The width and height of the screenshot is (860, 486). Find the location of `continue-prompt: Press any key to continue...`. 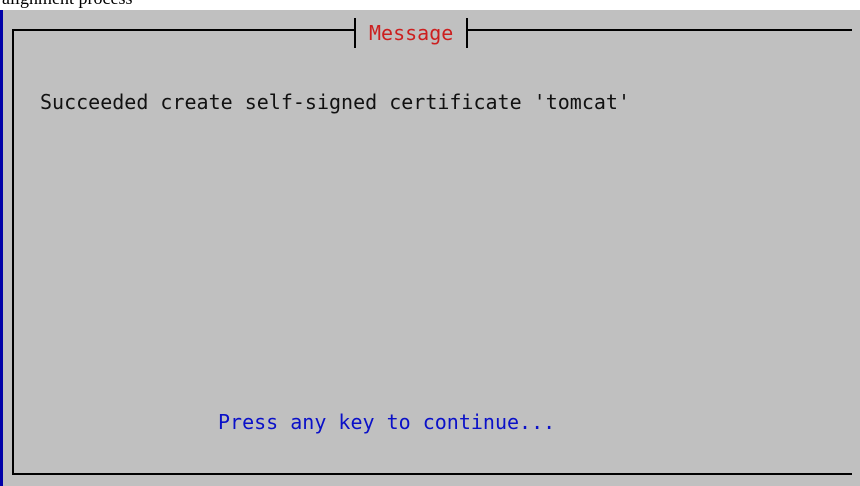

continue-prompt: Press any key to continue... is located at coordinates (386, 422).